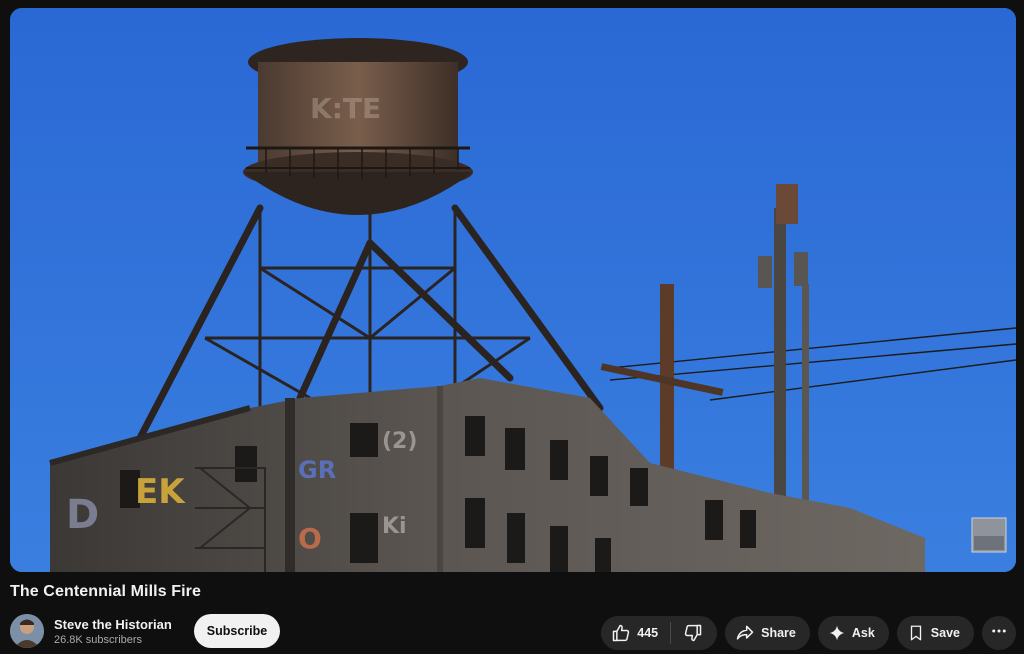 Image resolution: width=1024 pixels, height=654 pixels. What do you see at coordinates (863, 633) in the screenshot?
I see `ask-label: Ask` at bounding box center [863, 633].